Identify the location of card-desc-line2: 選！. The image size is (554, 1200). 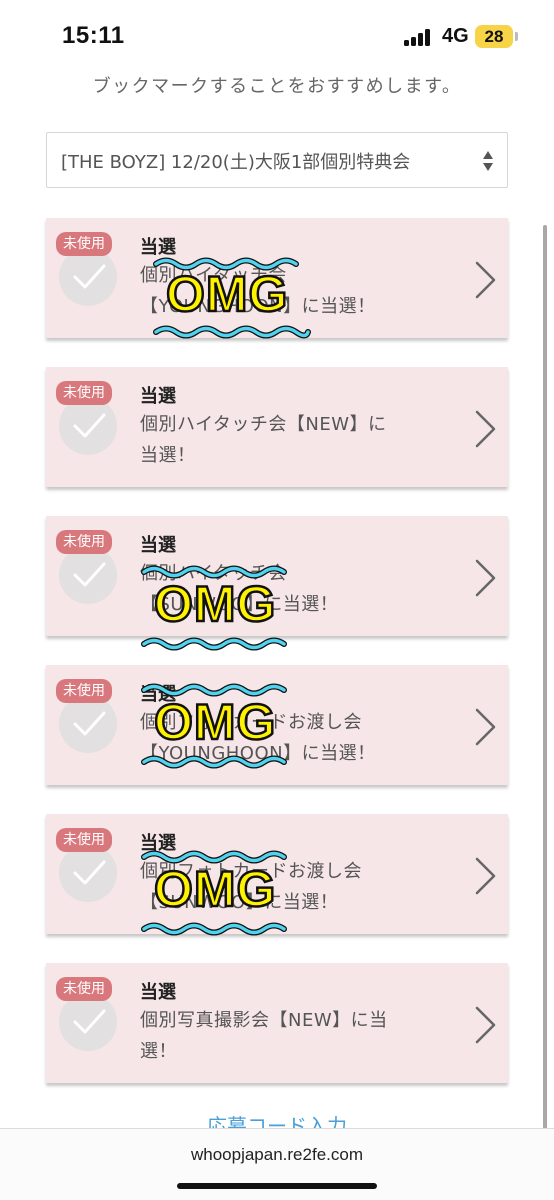
(158, 1051).